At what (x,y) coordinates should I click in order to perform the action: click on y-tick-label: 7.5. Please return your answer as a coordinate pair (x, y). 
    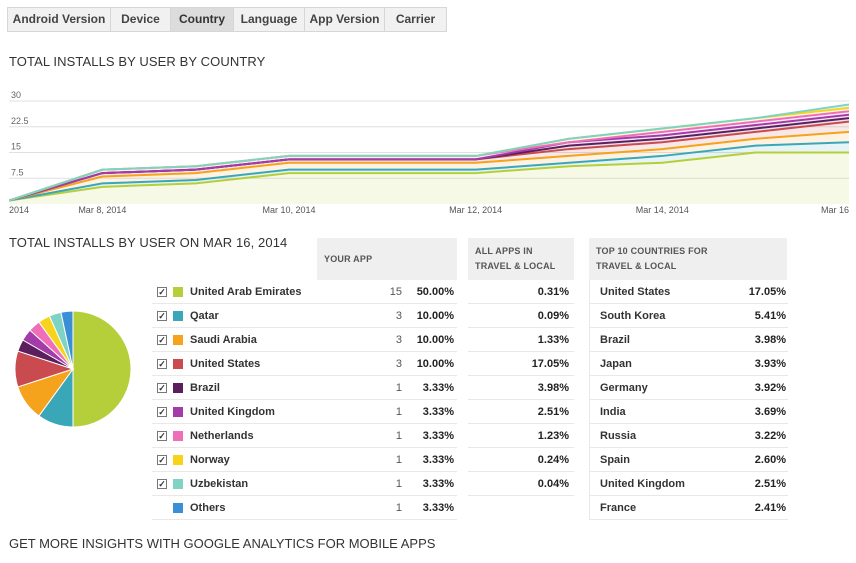
    Looking at the image, I should click on (17, 172).